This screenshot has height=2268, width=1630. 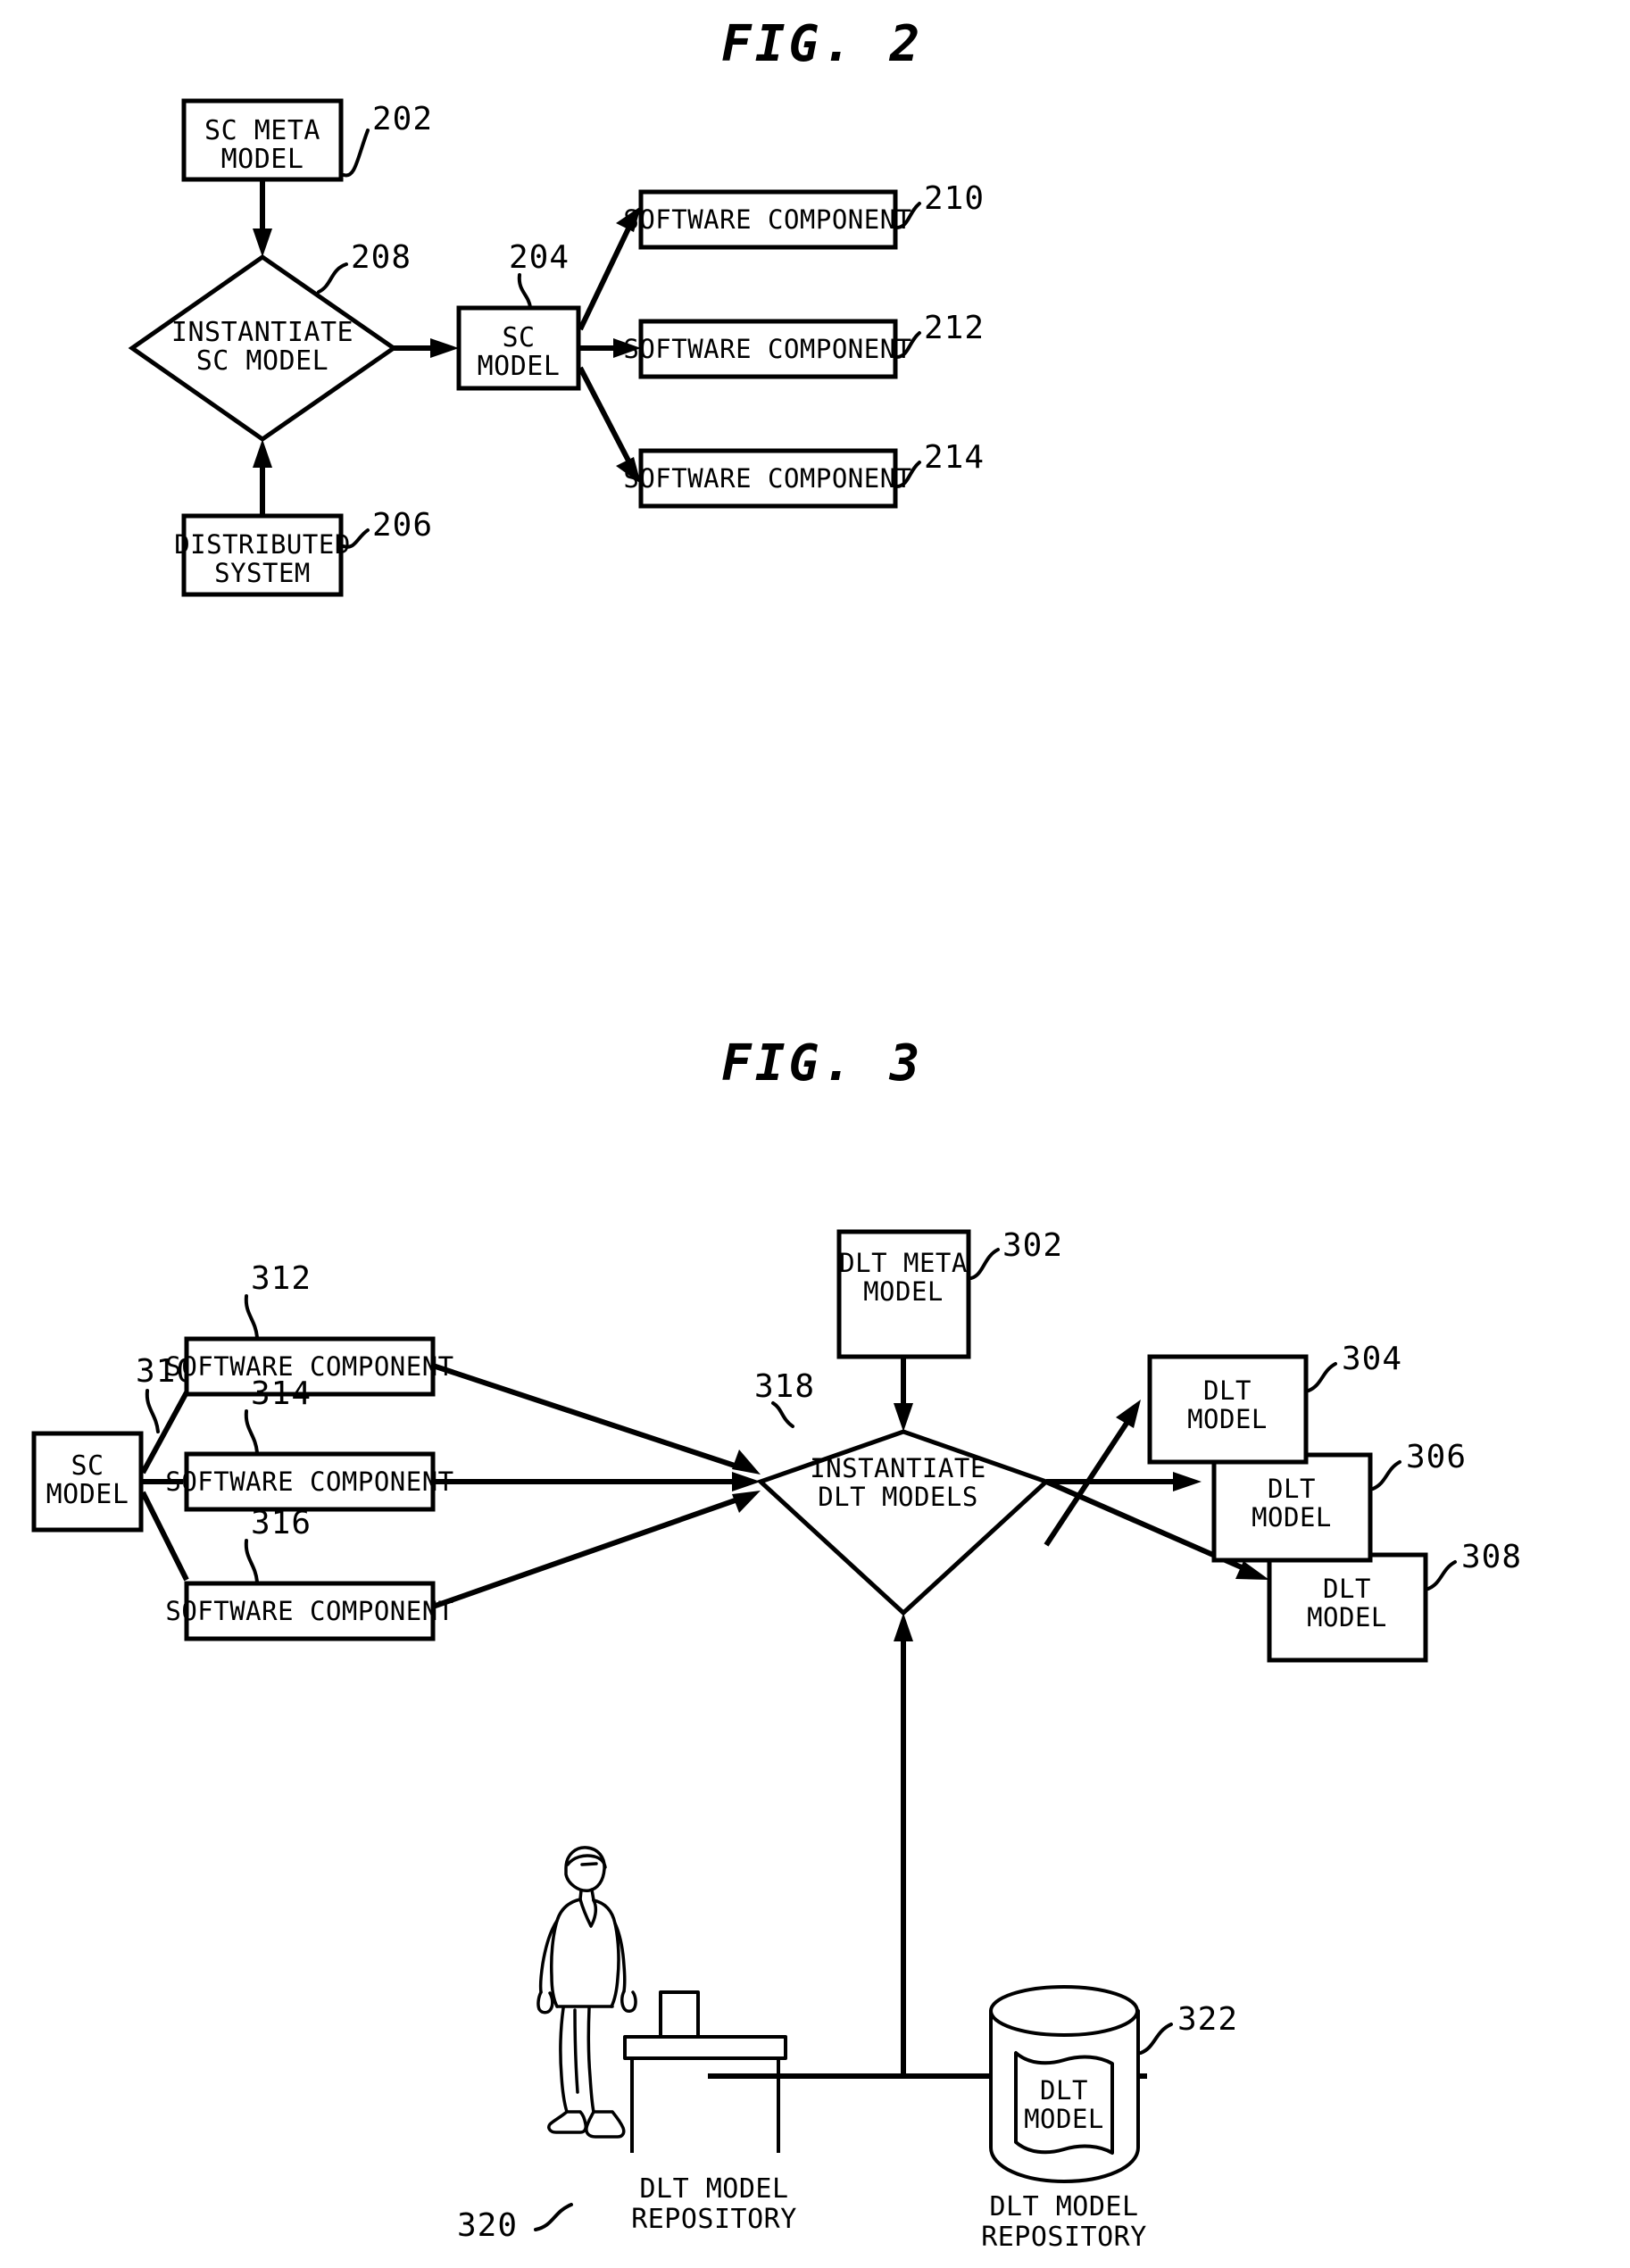 I want to click on fig3-ref-320-leader, so click(x=553, y=2217).